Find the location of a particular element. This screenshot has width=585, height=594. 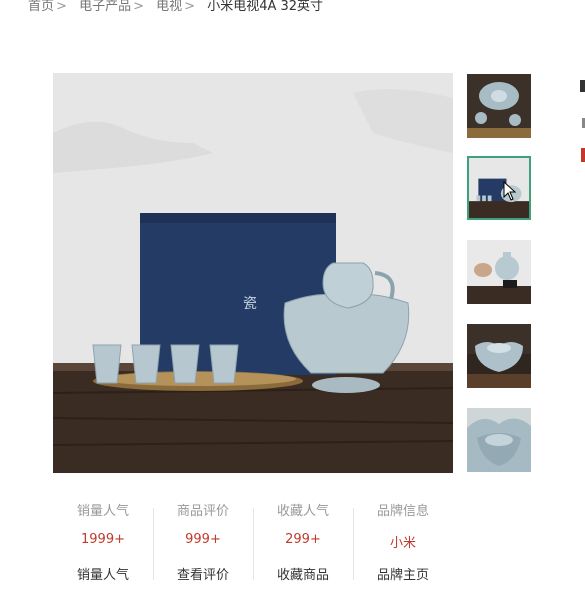

stat-brand: 品牌信息 小米 品牌主页 is located at coordinates (403, 540).